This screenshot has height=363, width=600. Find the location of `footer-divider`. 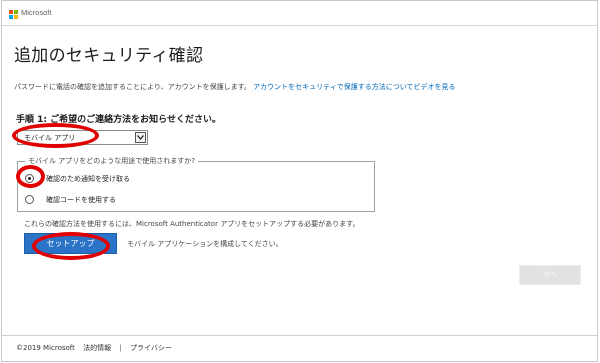

footer-divider is located at coordinates (299, 335).